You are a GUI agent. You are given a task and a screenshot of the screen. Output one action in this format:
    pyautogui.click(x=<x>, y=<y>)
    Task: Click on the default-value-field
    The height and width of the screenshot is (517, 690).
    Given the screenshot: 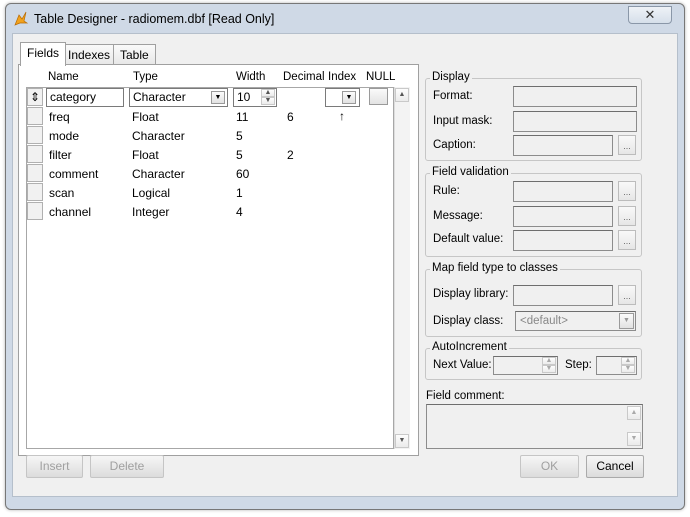 What is the action you would take?
    pyautogui.click(x=563, y=240)
    